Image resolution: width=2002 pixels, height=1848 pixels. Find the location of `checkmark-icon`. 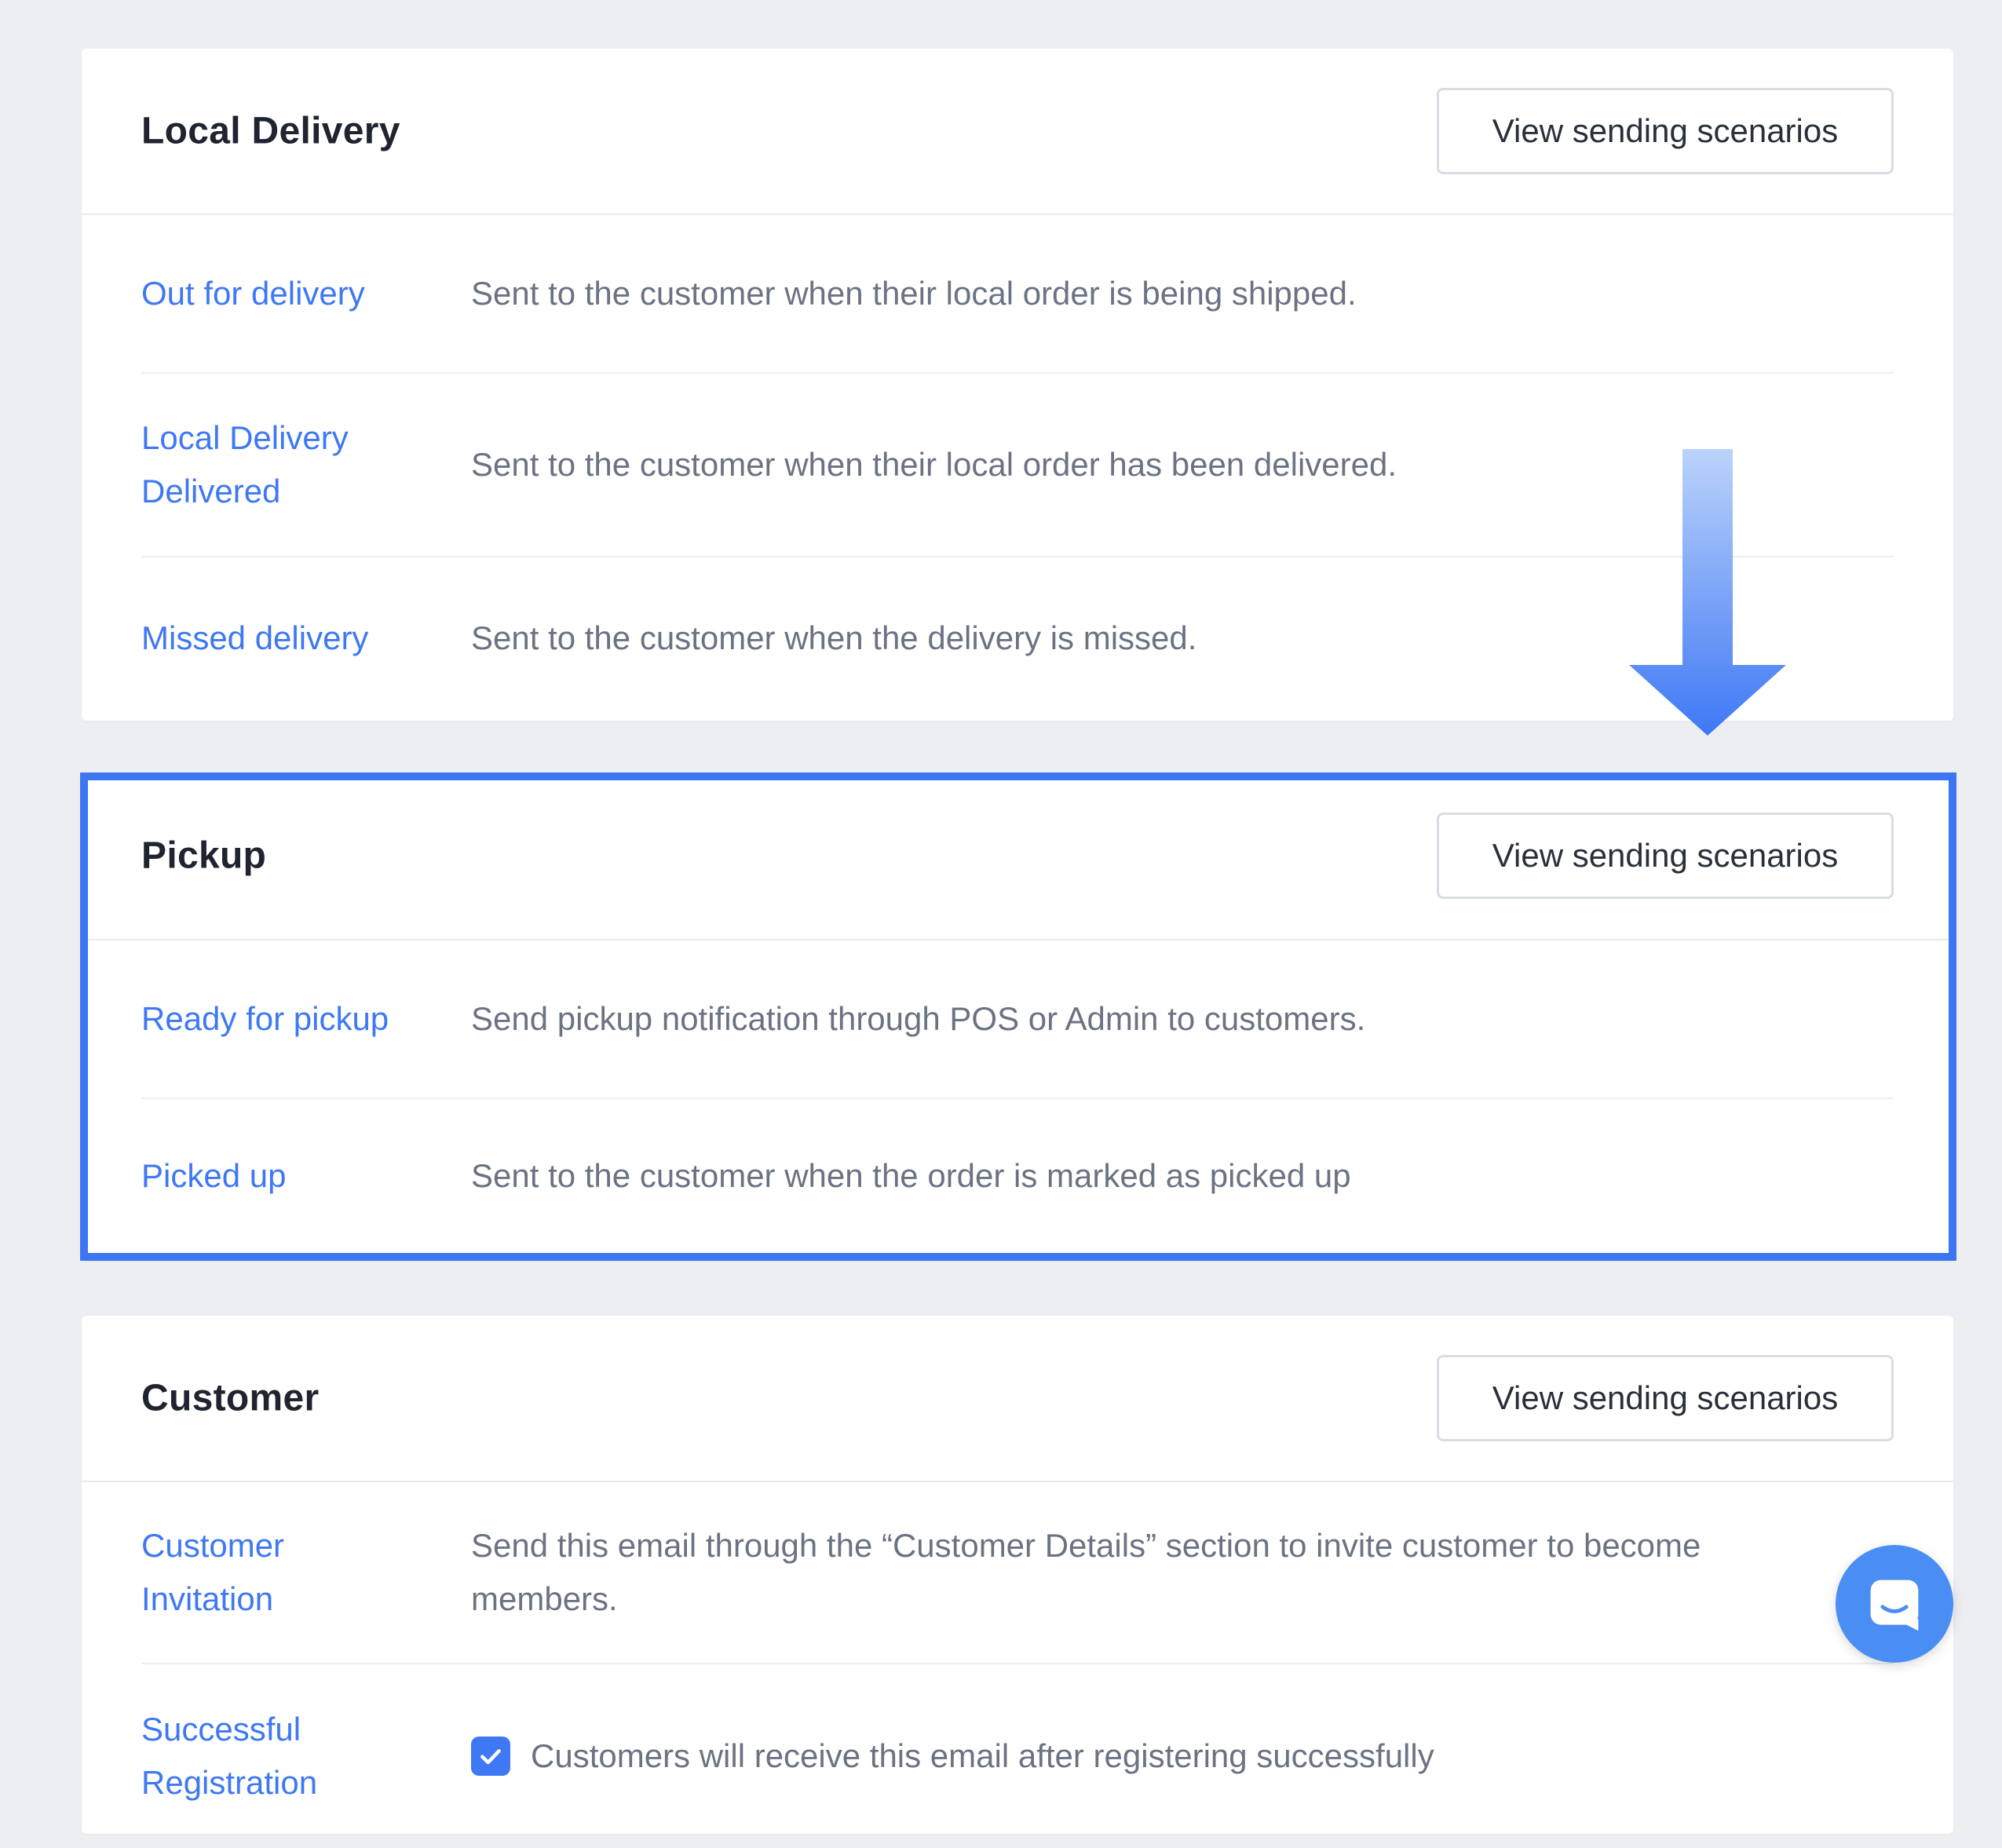

checkmark-icon is located at coordinates (491, 1757).